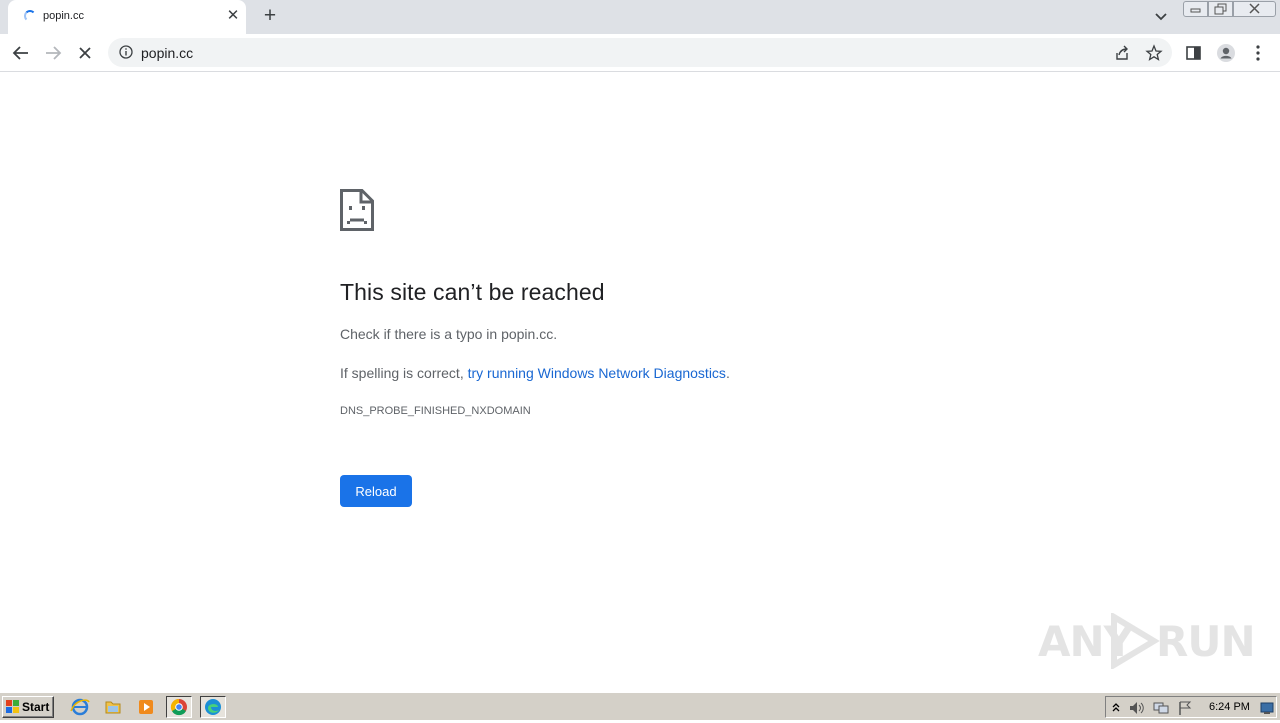 The width and height of the screenshot is (1280, 723). What do you see at coordinates (1267, 708) in the screenshot?
I see `show-desktop-icon` at bounding box center [1267, 708].